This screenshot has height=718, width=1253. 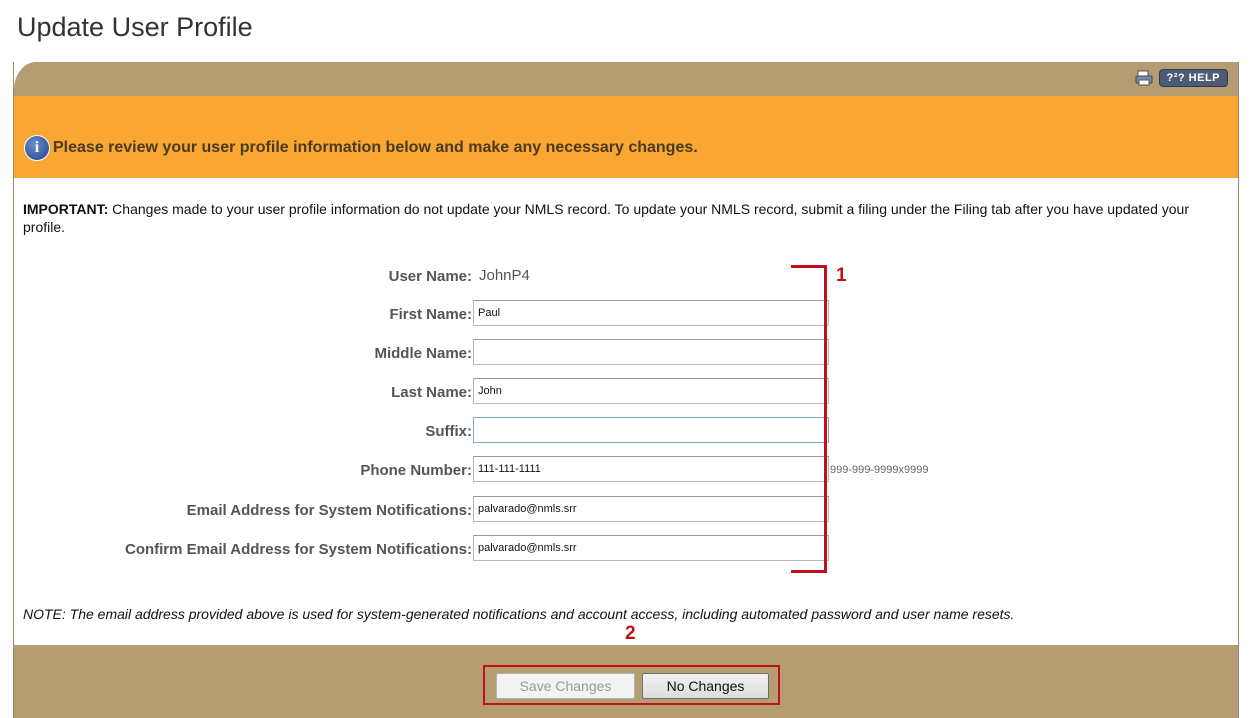 I want to click on phone-input, so click(x=651, y=469).